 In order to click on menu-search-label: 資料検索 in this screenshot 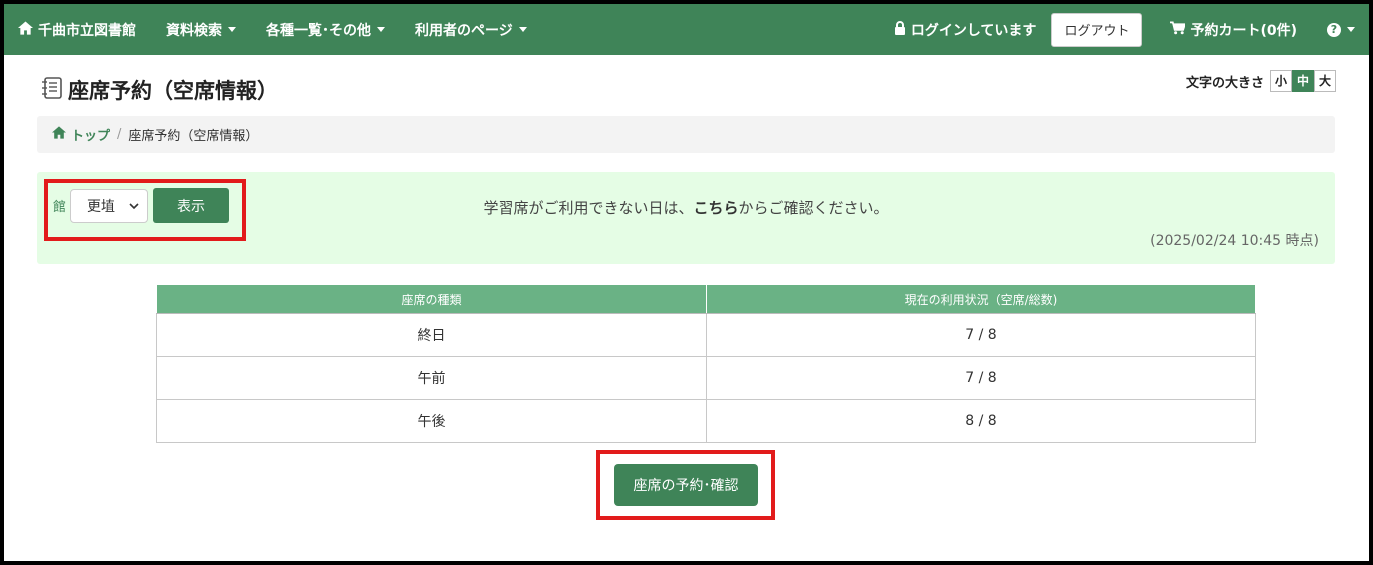, I will do `click(194, 30)`.